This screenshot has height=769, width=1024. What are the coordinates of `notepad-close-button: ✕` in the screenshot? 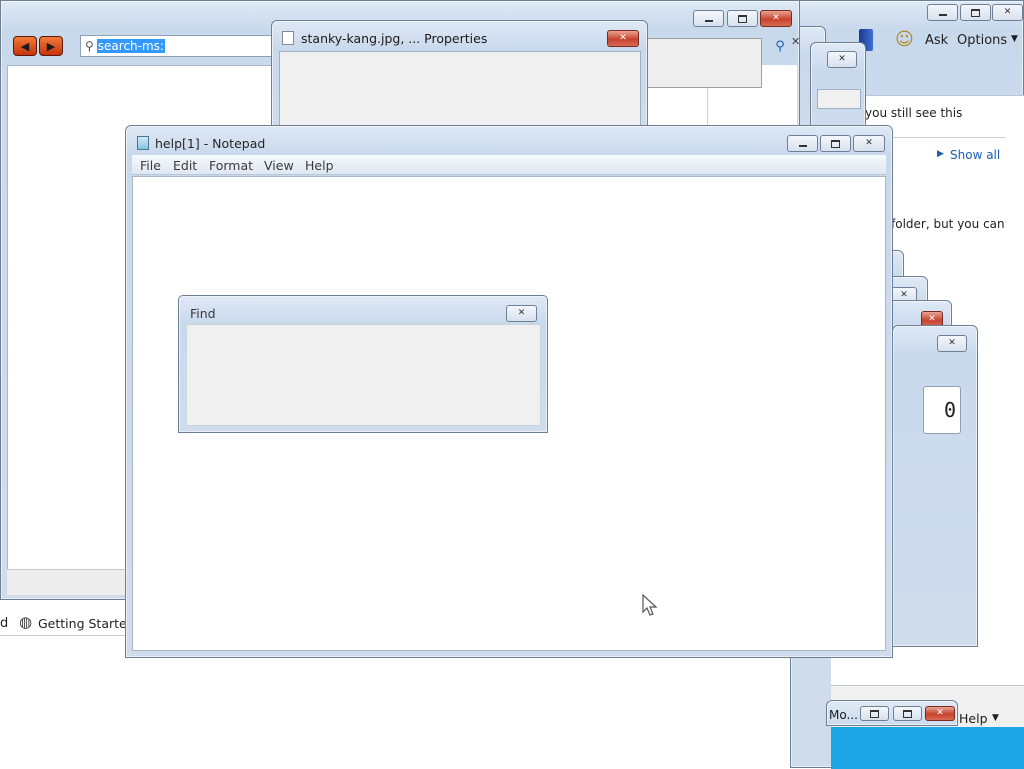 It's located at (869, 143).